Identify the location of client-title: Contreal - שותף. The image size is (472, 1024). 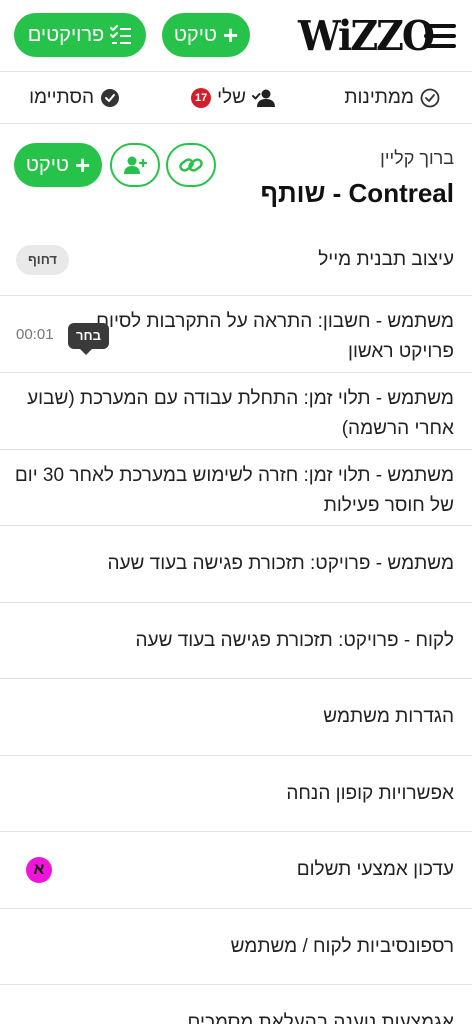
(357, 193).